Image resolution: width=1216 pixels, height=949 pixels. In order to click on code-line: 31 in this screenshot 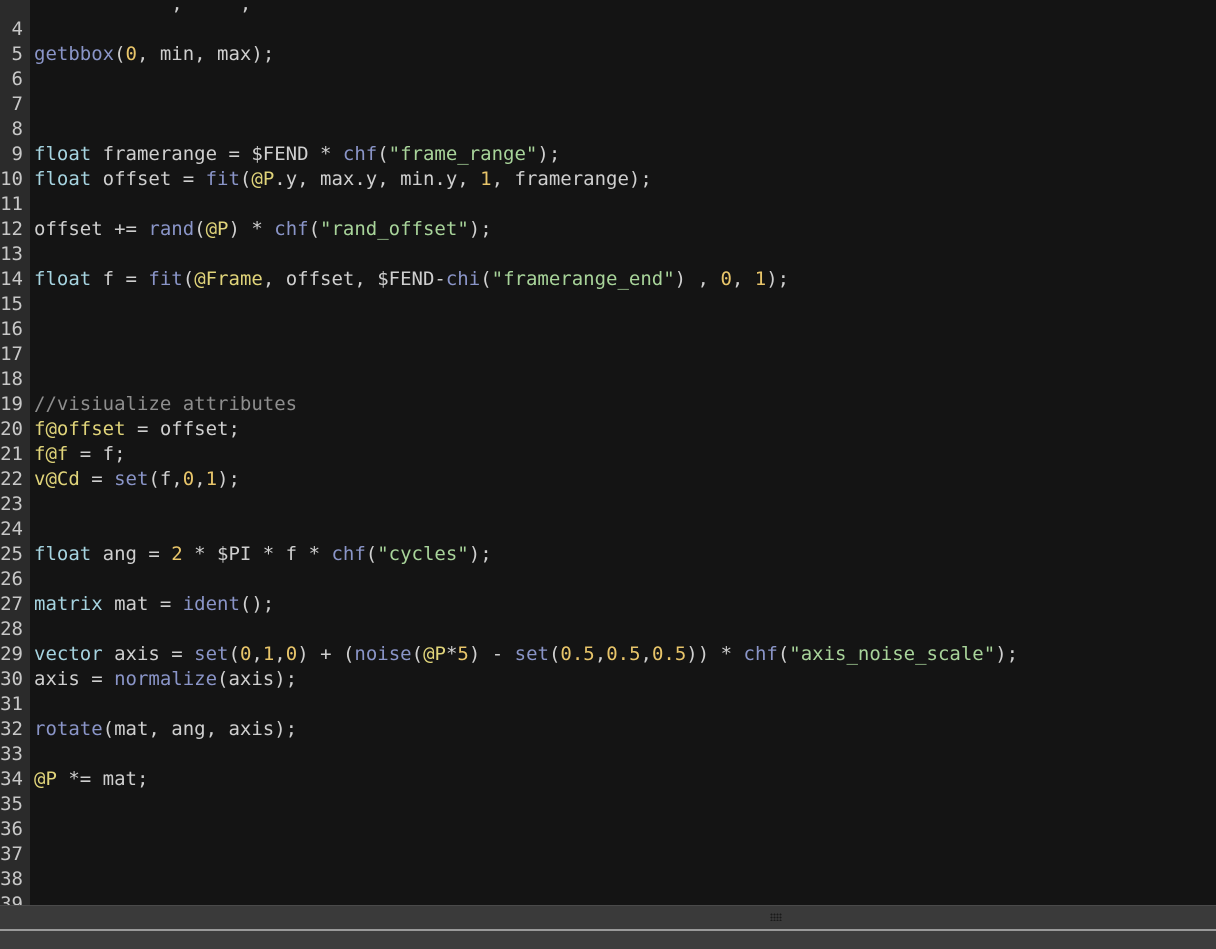, I will do `click(608, 704)`.